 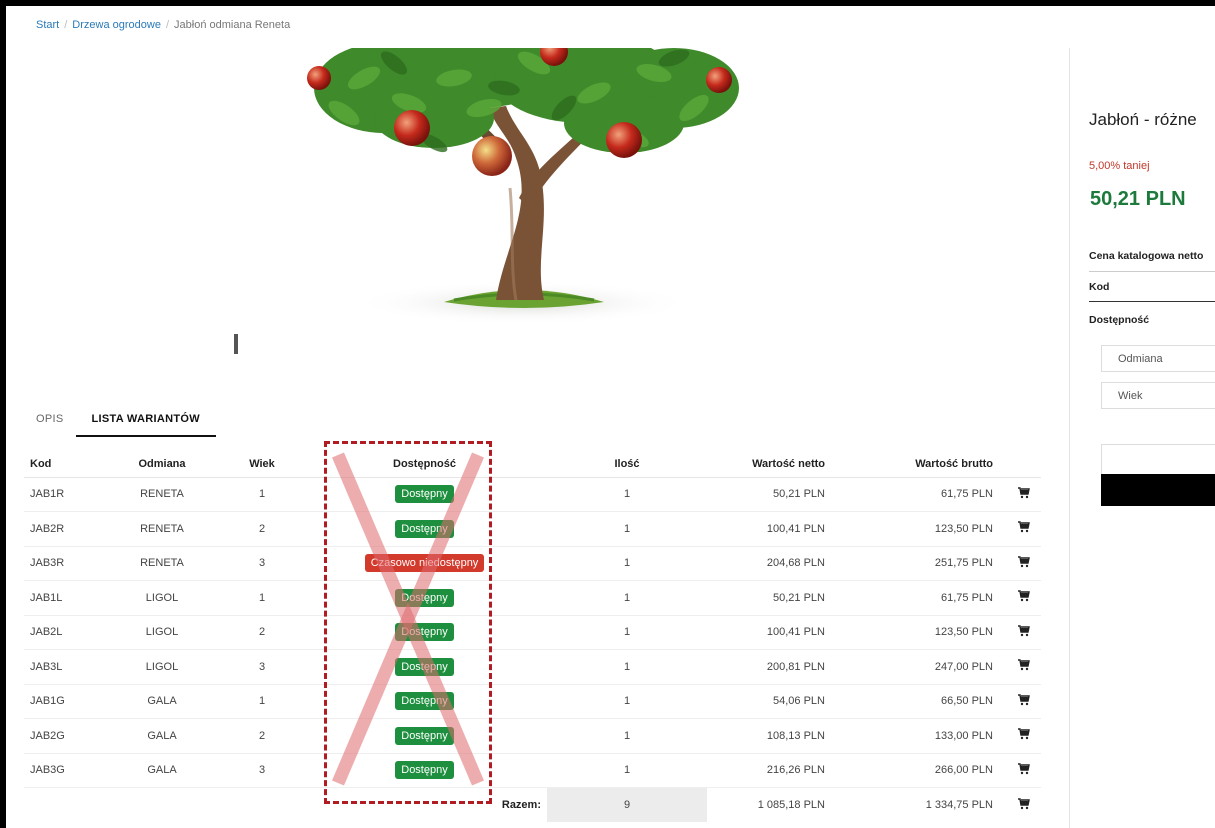 I want to click on table-row: JAB1L LIGOL 1 Dostępny 1 50,21 PLN 61,75 PLN, so click(x=532, y=598).